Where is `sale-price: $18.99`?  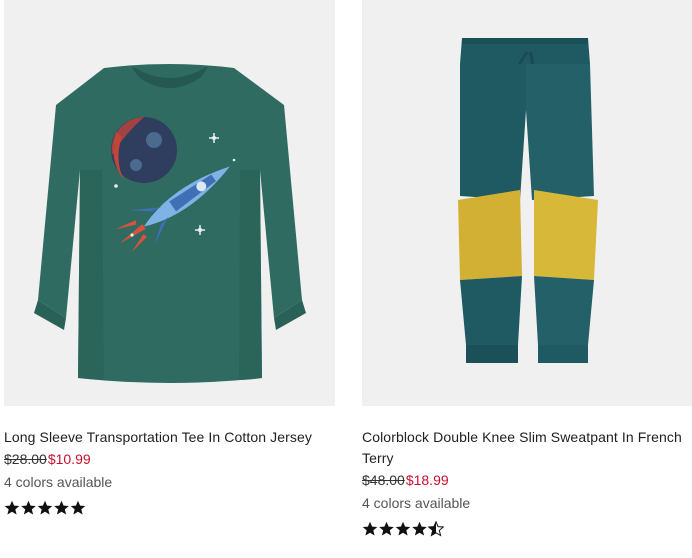
sale-price: $18.99 is located at coordinates (427, 480).